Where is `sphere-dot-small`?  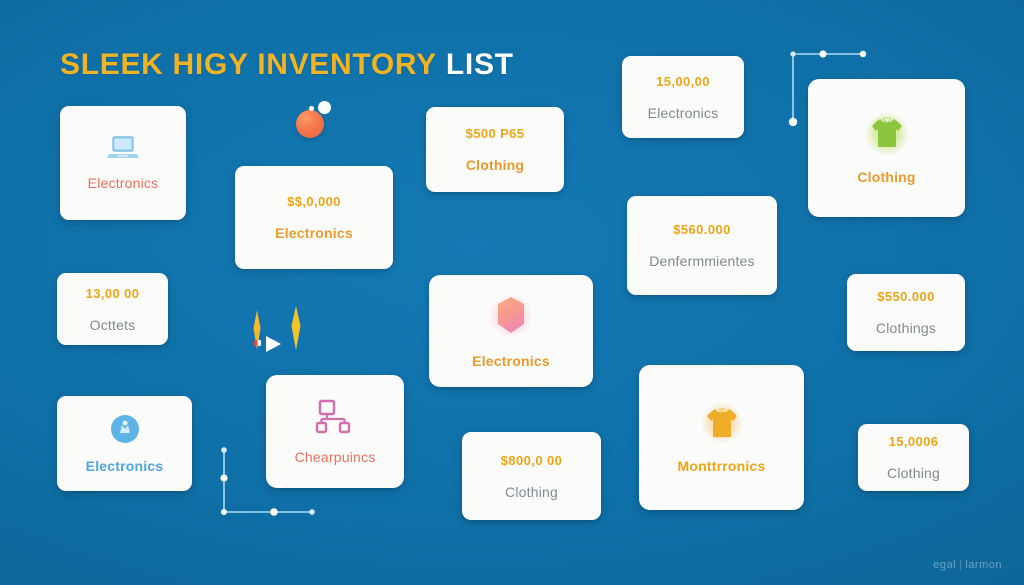 sphere-dot-small is located at coordinates (311, 108).